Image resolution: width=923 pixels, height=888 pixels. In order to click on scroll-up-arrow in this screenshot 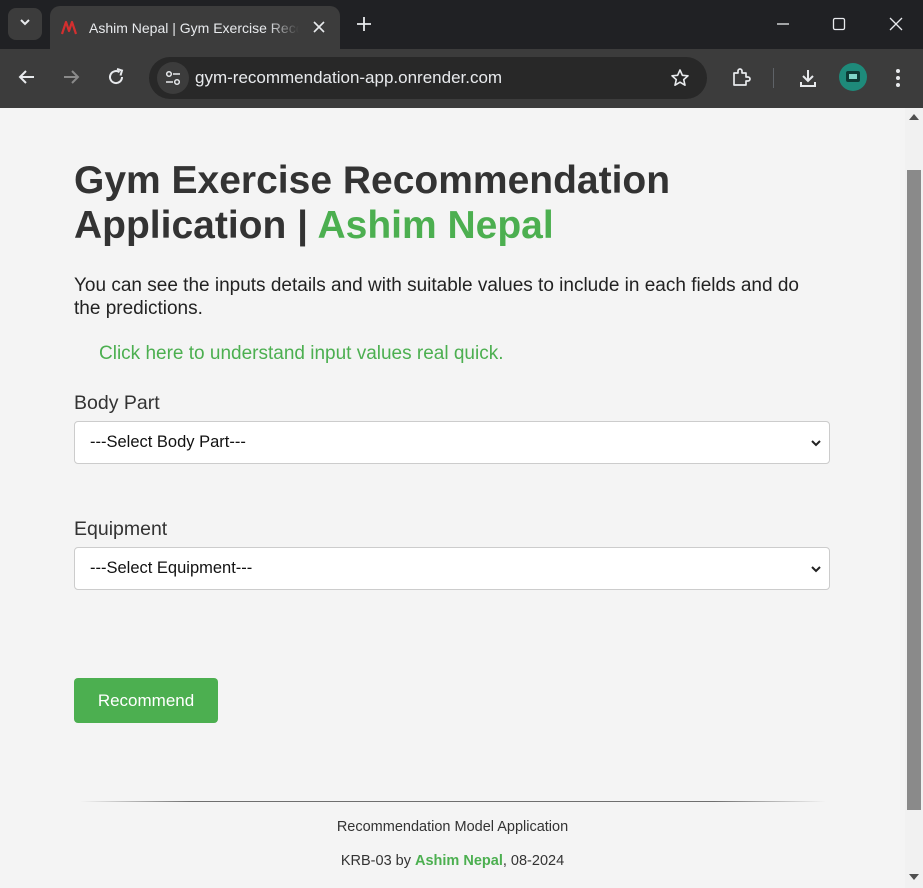, I will do `click(914, 117)`.